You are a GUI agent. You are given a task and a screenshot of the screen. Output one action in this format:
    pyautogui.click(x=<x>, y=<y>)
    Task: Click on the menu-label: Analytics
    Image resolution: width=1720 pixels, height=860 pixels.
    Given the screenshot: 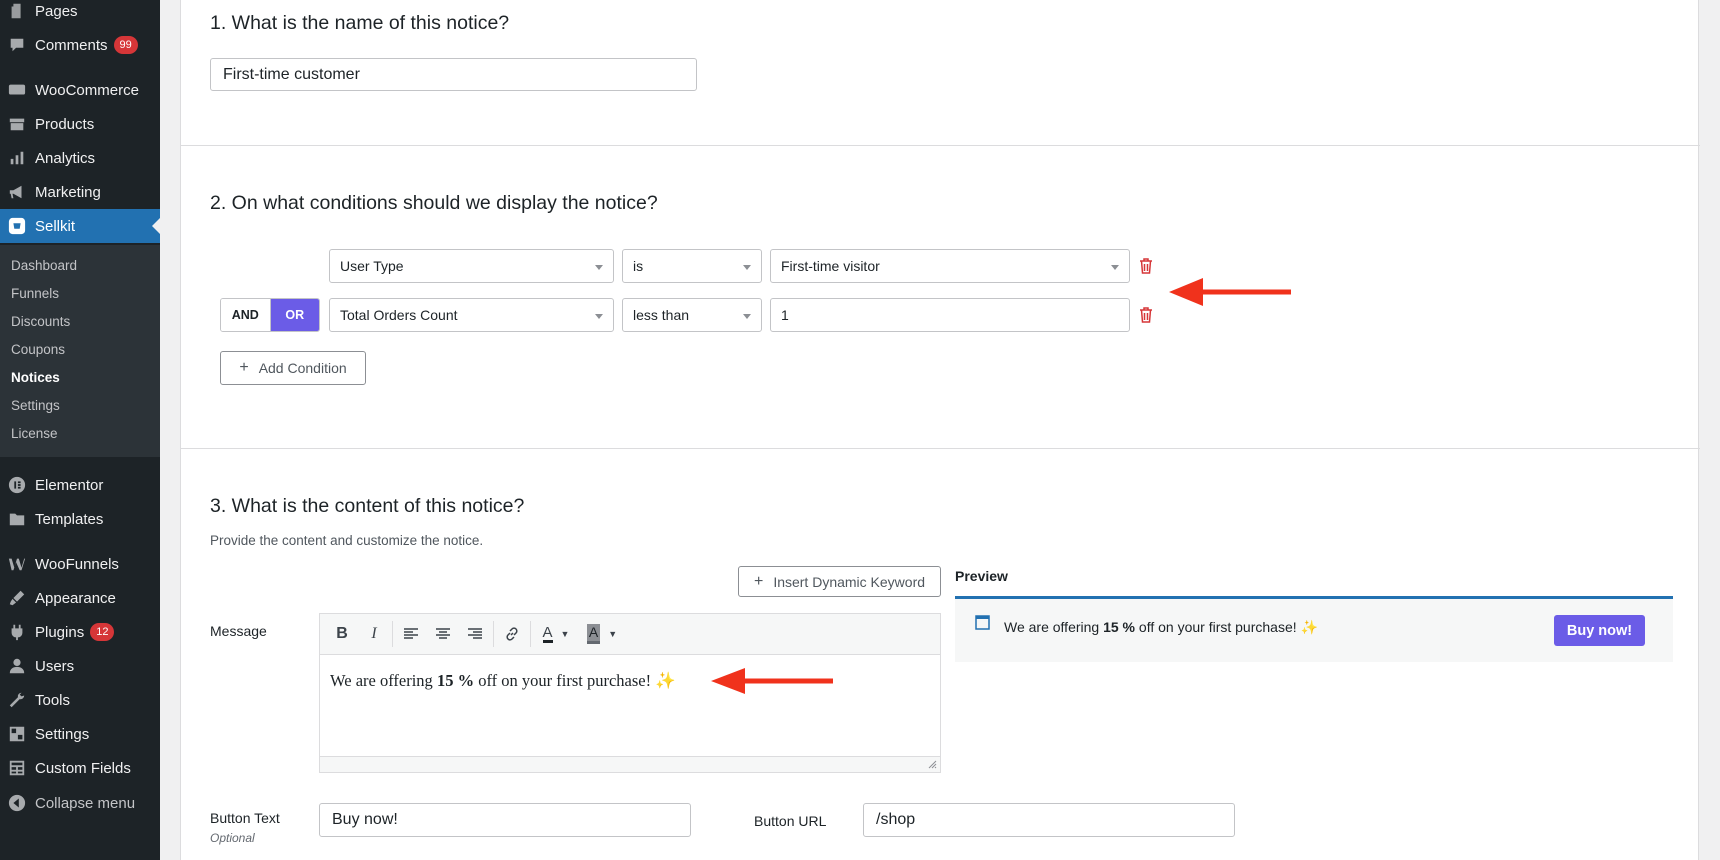 What is the action you would take?
    pyautogui.click(x=65, y=158)
    